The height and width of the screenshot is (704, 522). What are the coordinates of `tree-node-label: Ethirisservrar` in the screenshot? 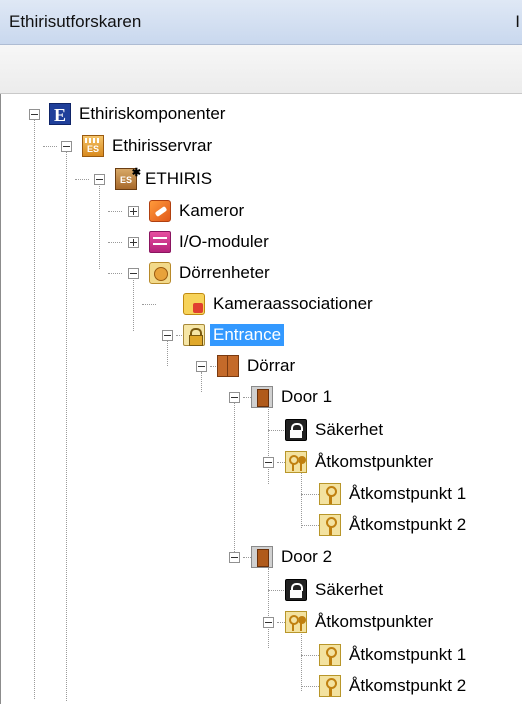 It's located at (162, 145).